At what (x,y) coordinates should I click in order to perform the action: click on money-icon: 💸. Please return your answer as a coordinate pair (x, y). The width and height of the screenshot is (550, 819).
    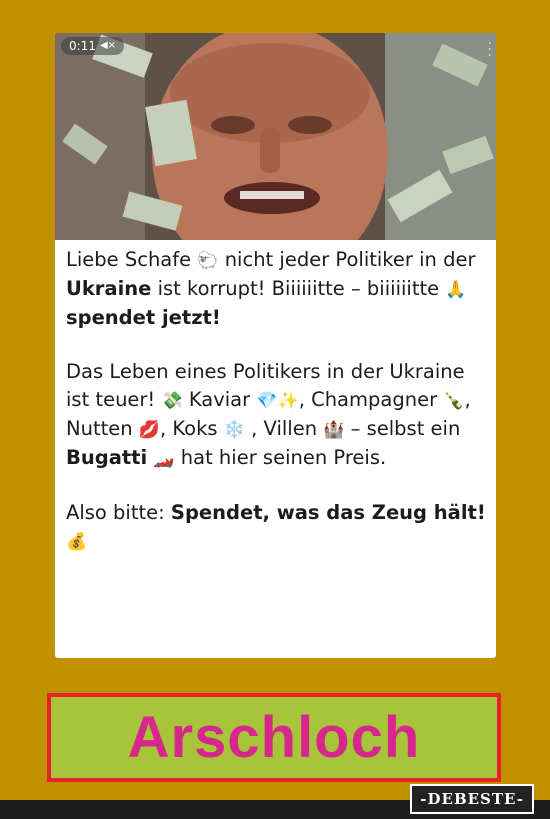
    Looking at the image, I should click on (172, 401).